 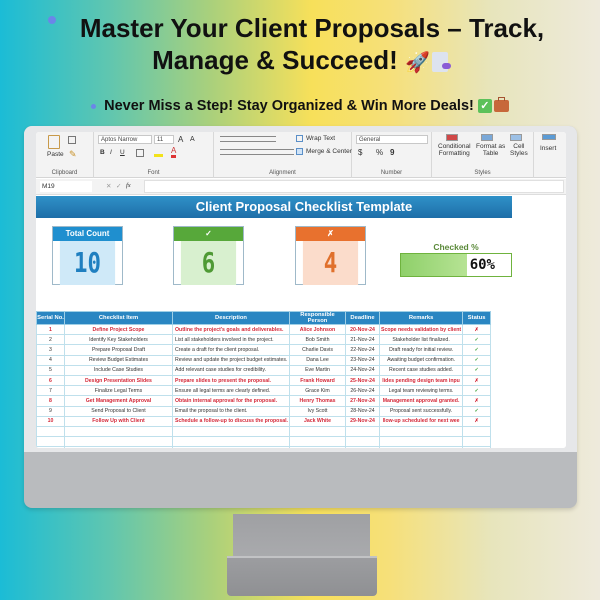 I want to click on number-format-select: General, so click(x=392, y=139).